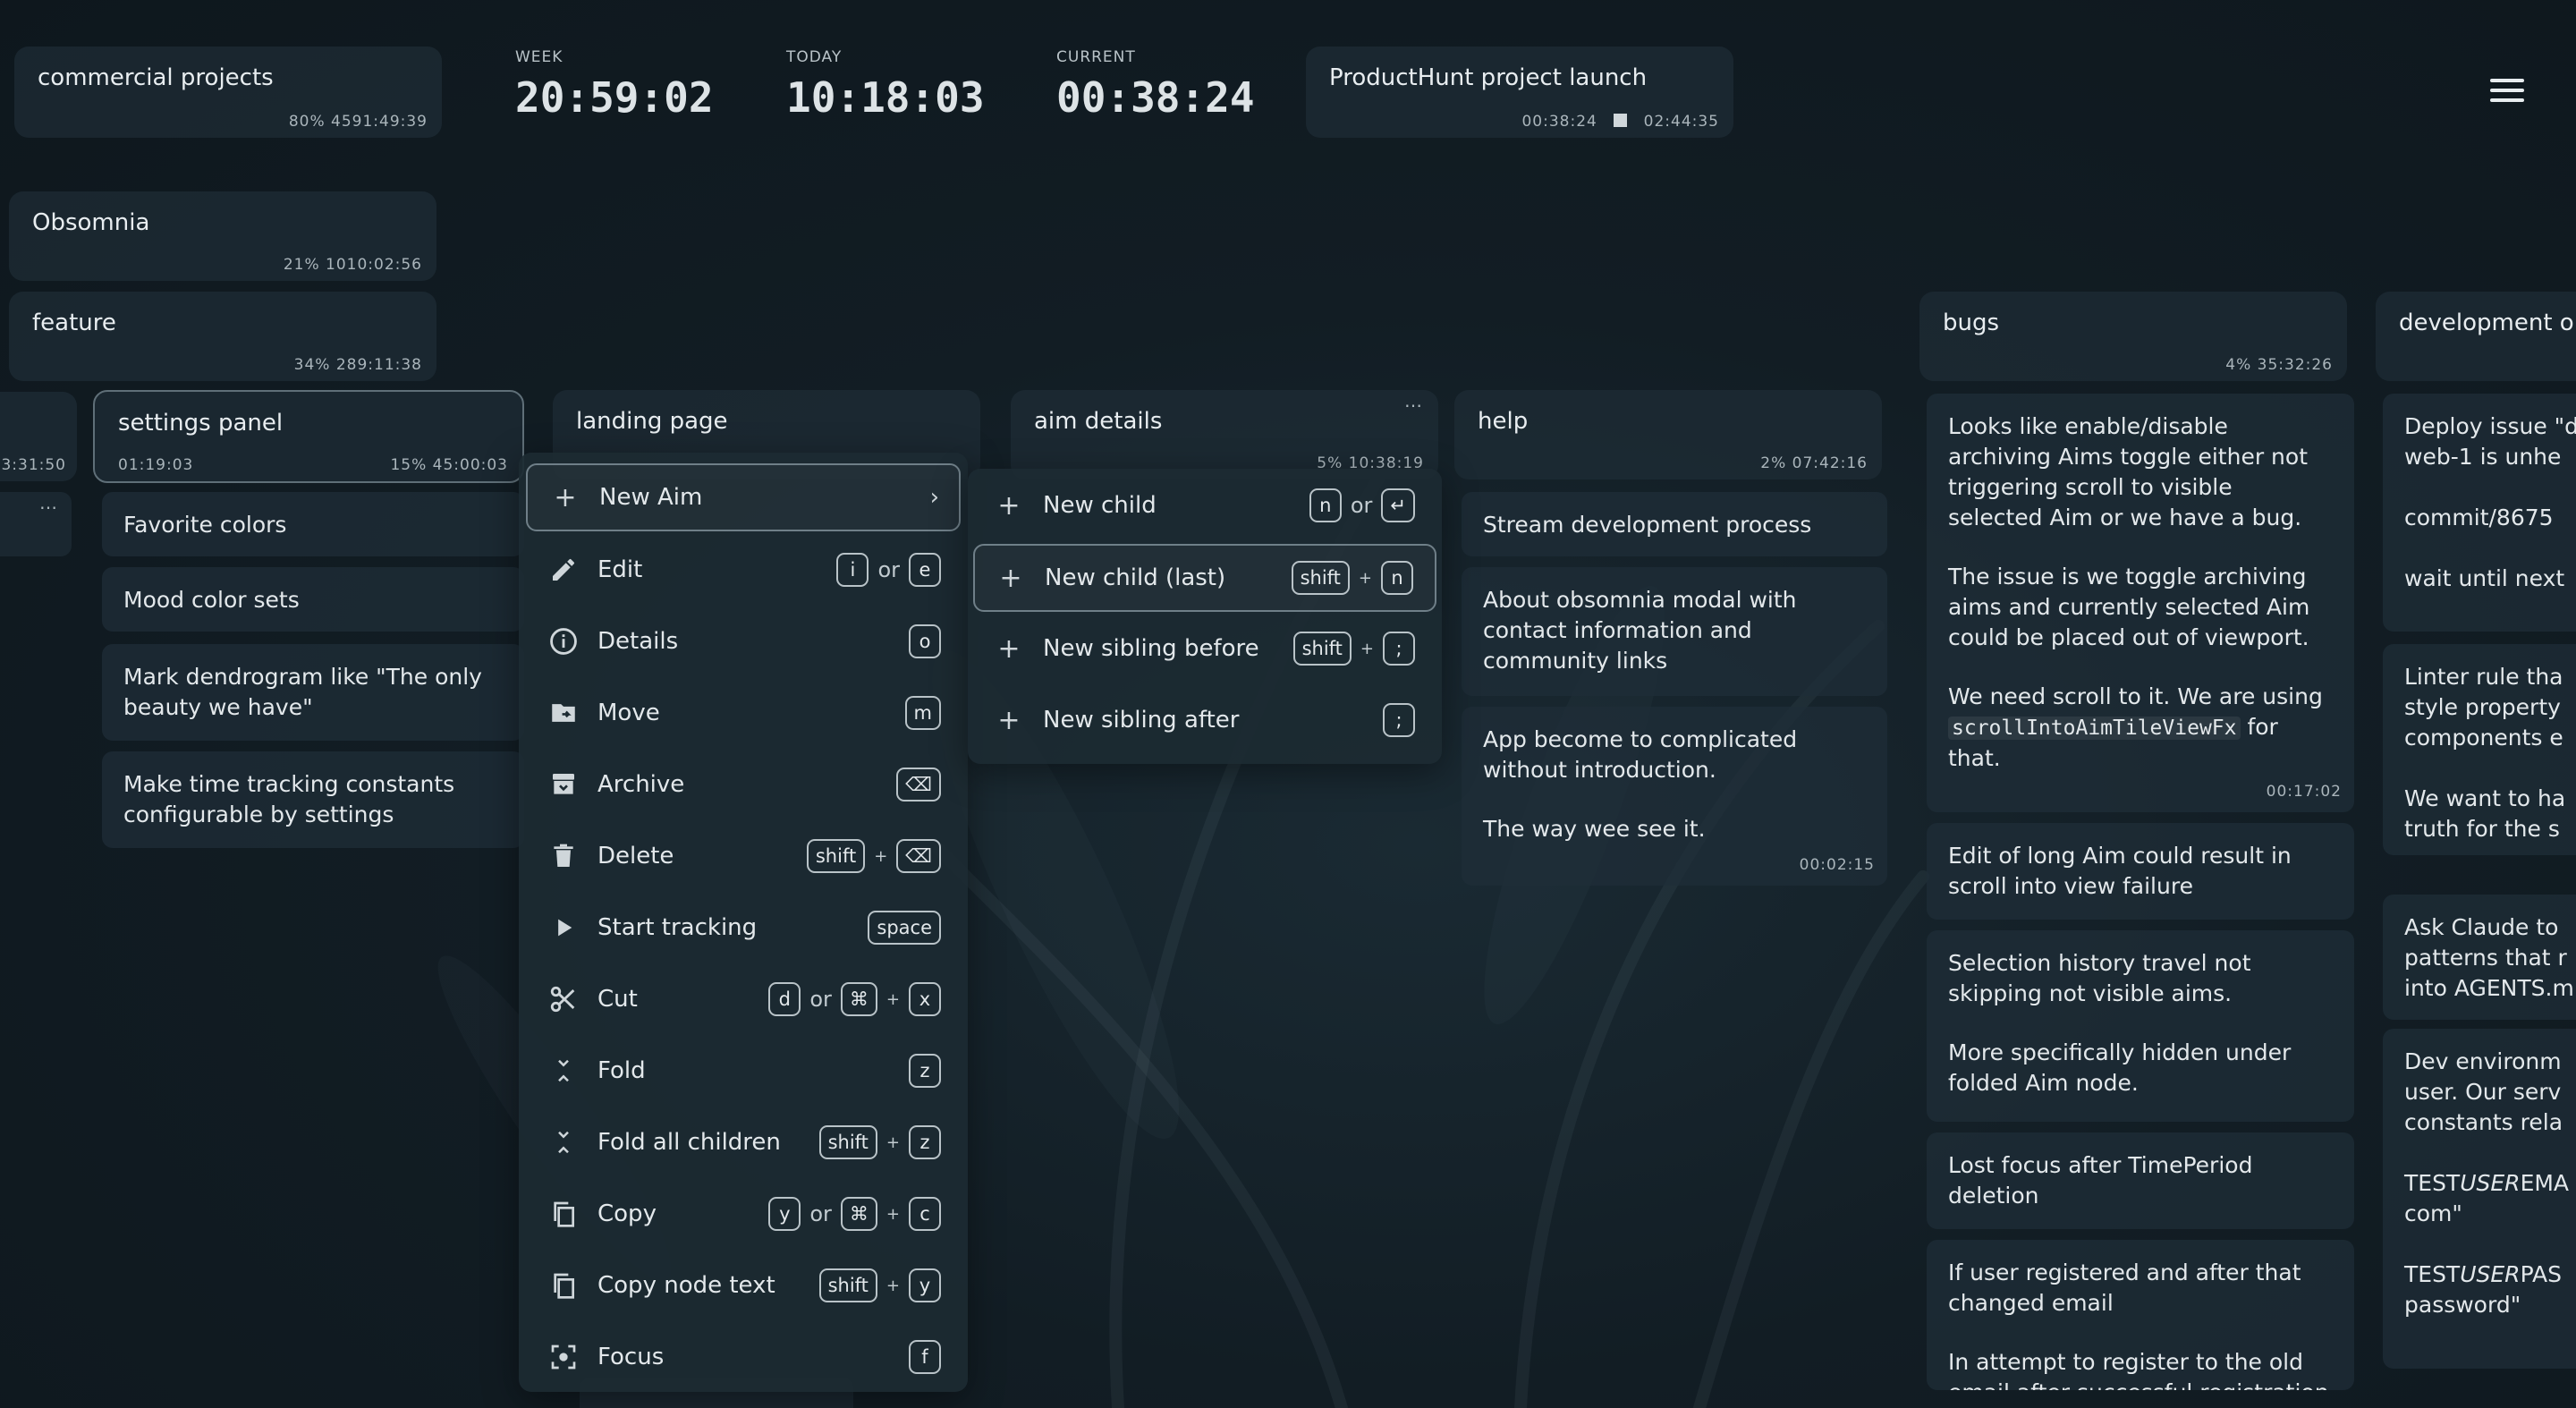  I want to click on menu-item-new-aim: + New Aim ›, so click(743, 497).